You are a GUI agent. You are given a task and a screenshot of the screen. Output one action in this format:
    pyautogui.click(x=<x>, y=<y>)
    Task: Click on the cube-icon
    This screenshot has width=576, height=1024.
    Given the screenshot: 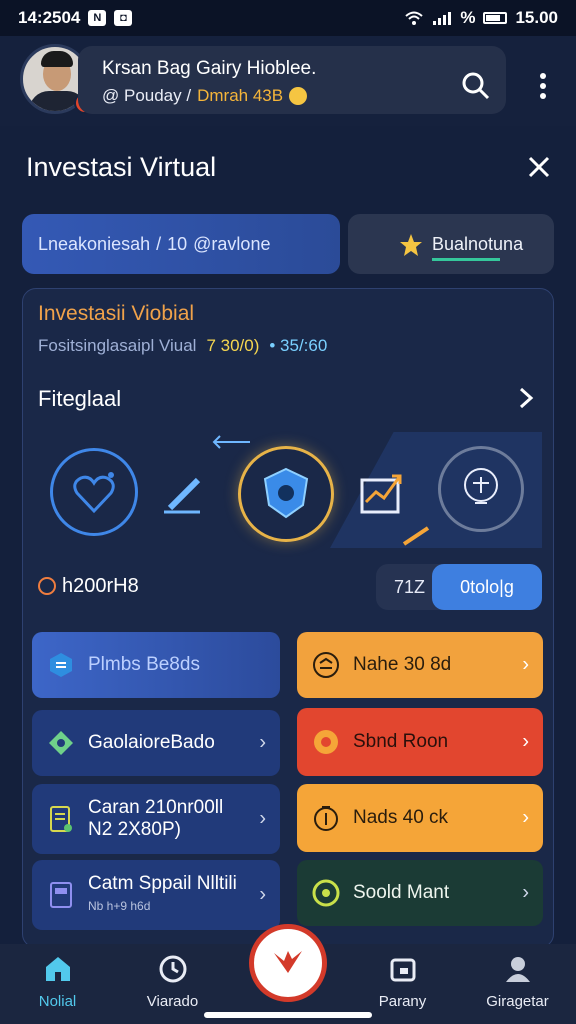 What is the action you would take?
    pyautogui.click(x=61, y=665)
    